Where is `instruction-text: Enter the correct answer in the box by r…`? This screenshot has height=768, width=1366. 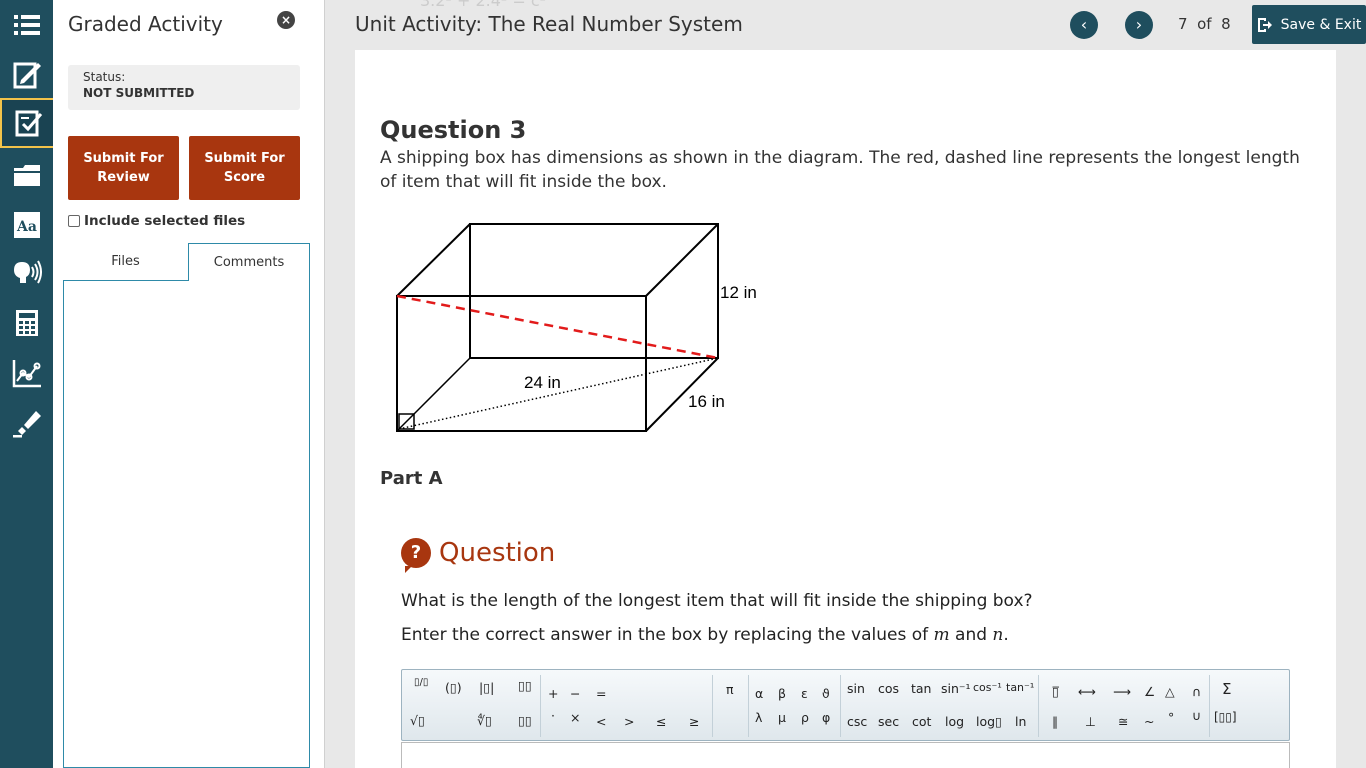 instruction-text: Enter the correct answer in the box by r… is located at coordinates (705, 635).